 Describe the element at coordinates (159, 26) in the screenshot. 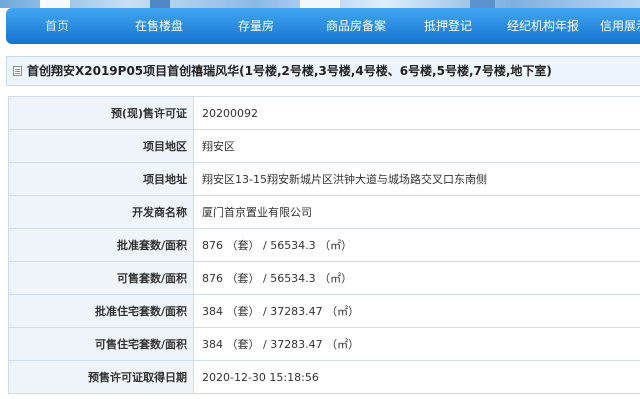

I see `nav-item-on-sale: 在售楼盘` at that location.